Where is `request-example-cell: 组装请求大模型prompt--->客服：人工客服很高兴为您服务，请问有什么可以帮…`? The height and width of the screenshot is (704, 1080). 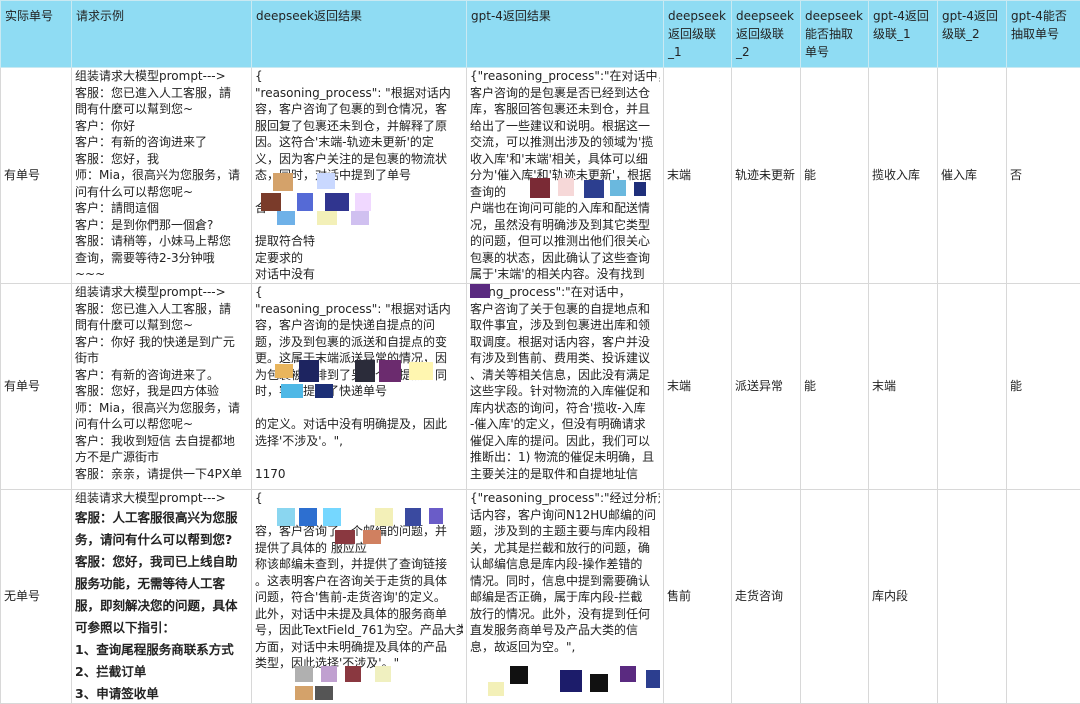 request-example-cell: 组装请求大模型prompt--->客服：人工客服很高兴为您服务，请问有什么可以帮… is located at coordinates (162, 597).